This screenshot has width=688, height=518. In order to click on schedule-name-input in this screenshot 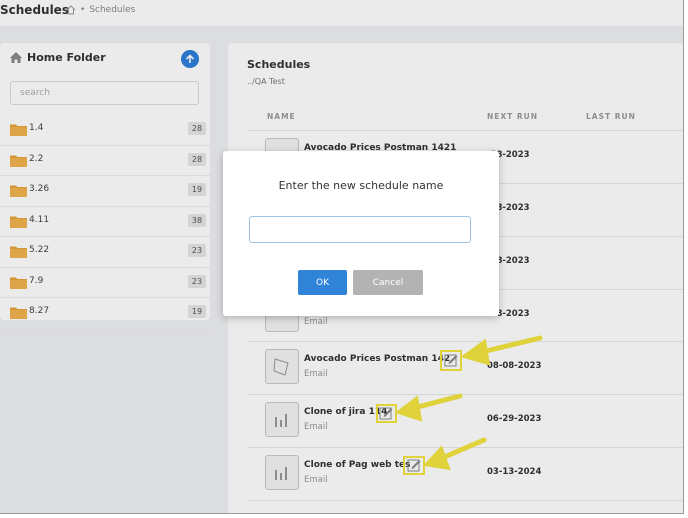, I will do `click(360, 229)`.